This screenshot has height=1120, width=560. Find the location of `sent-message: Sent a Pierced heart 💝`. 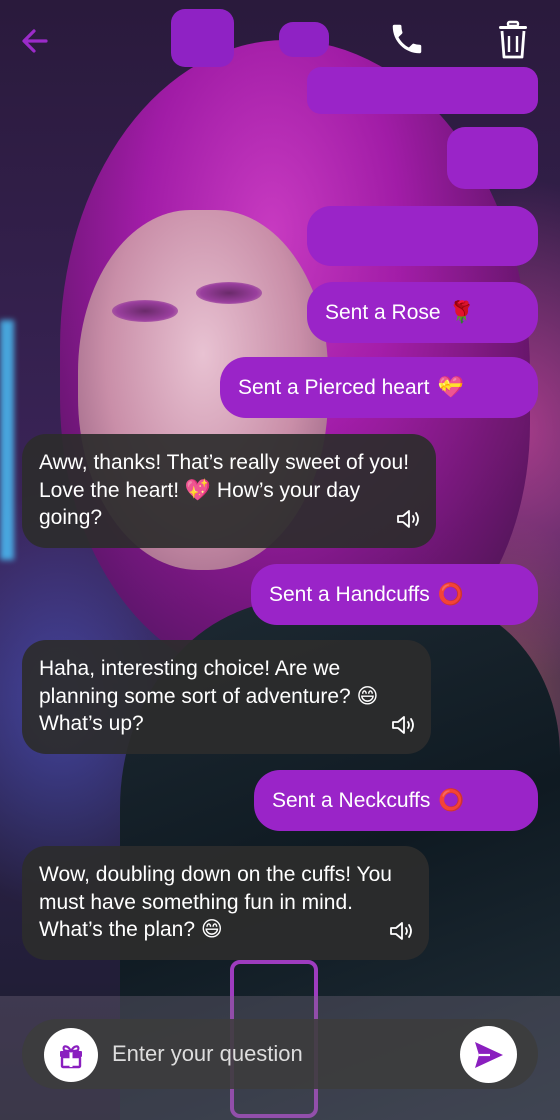

sent-message: Sent a Pierced heart 💝 is located at coordinates (379, 387).